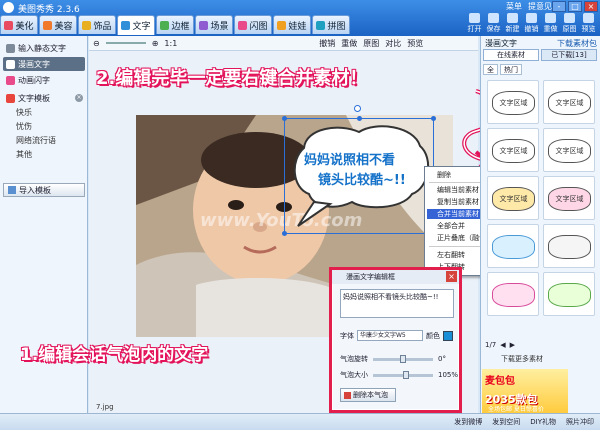 Image resolution: width=600 pixels, height=430 pixels. I want to click on rotate-value: 0°, so click(442, 359).